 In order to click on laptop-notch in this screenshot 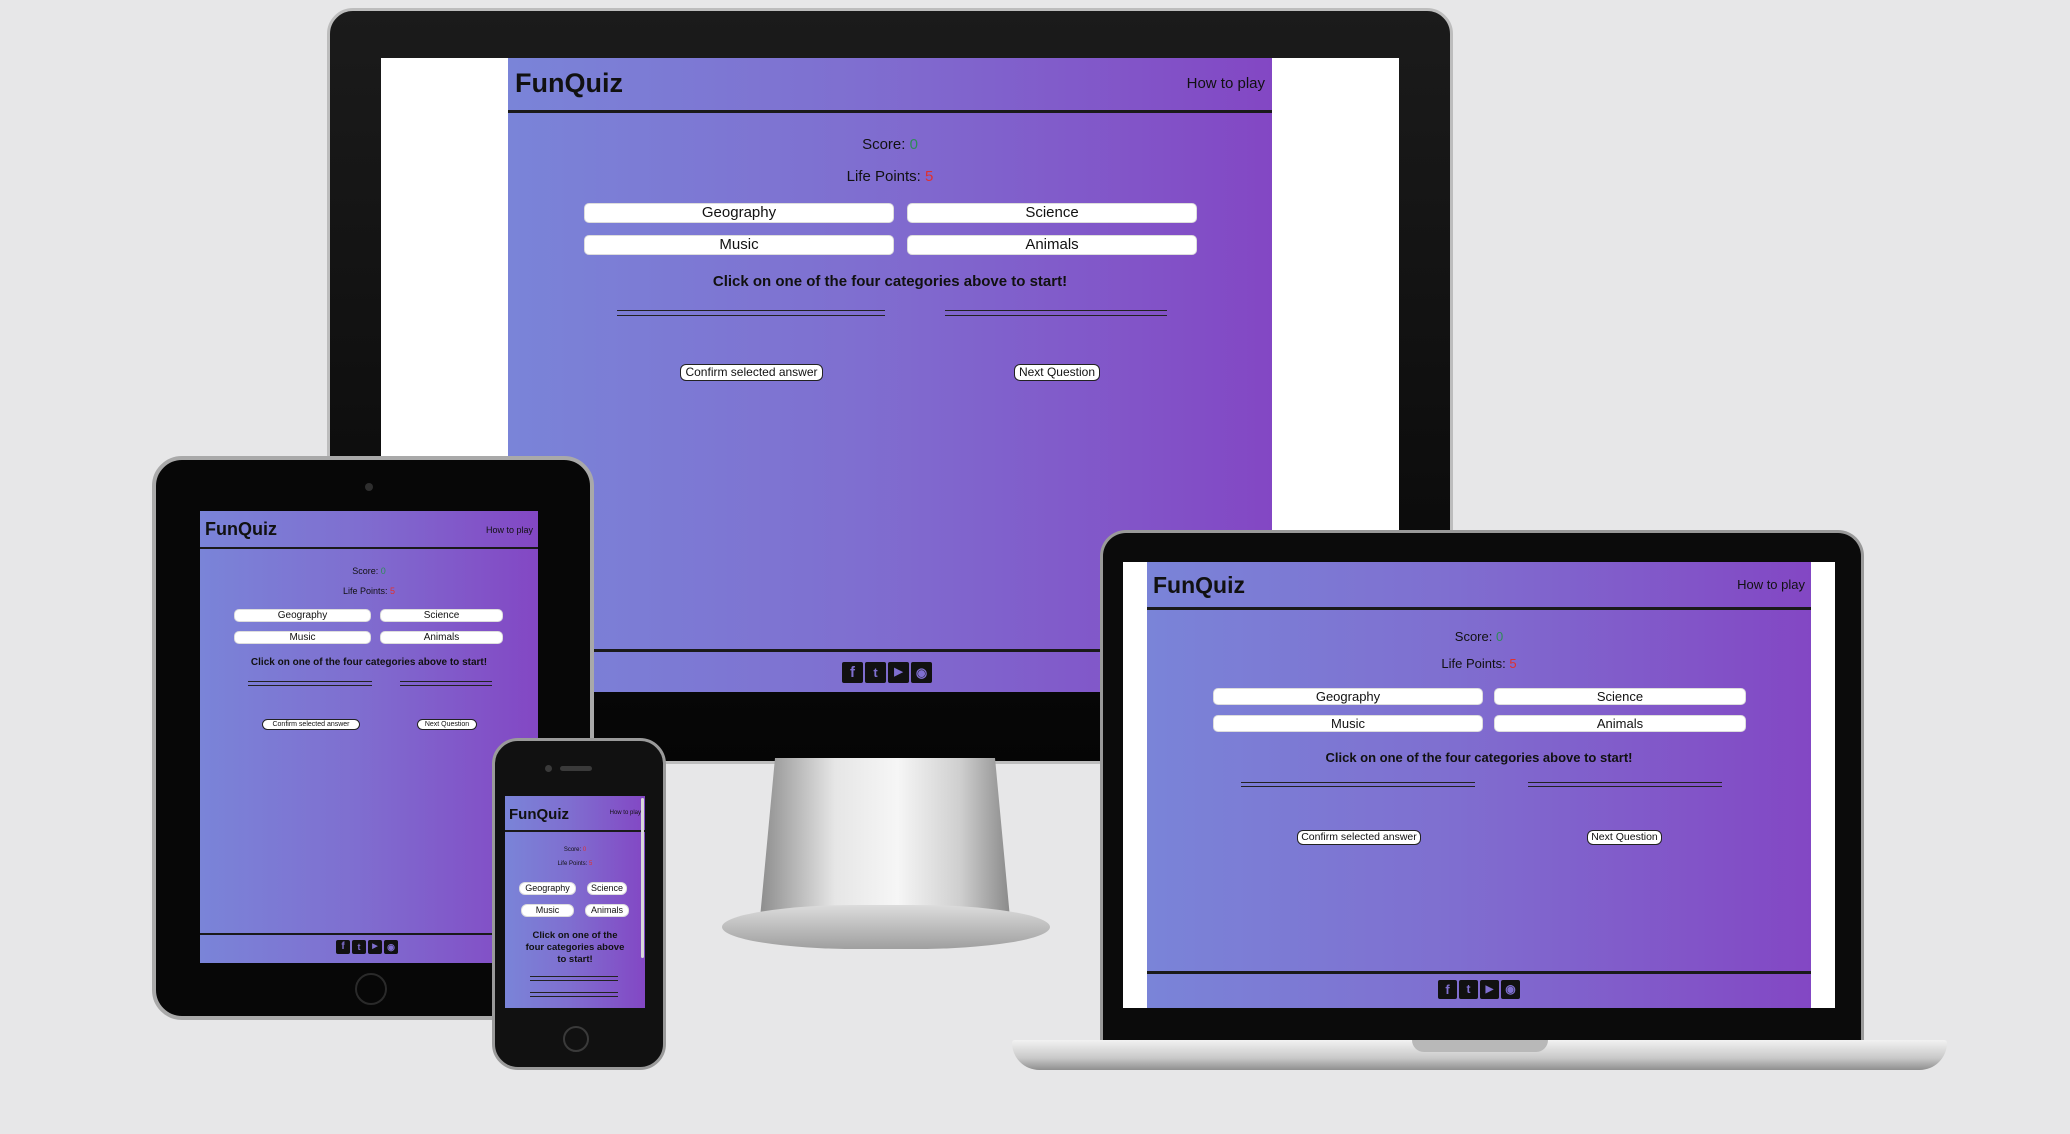, I will do `click(1480, 1046)`.